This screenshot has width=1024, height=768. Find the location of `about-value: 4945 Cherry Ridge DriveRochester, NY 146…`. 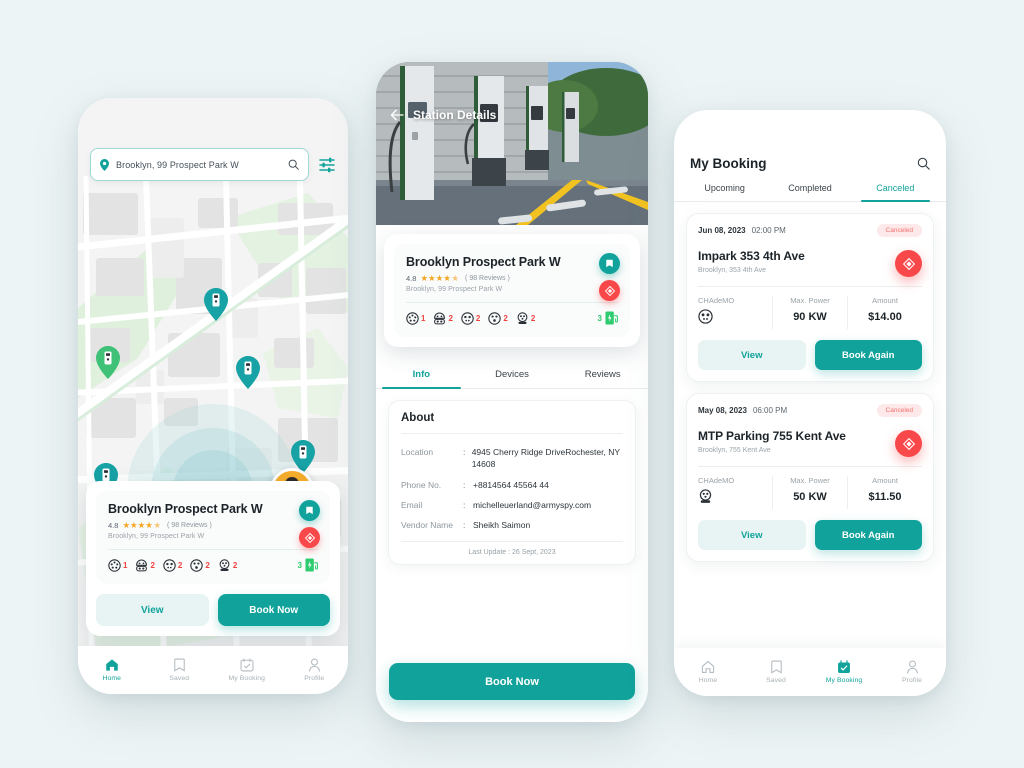

about-value: 4945 Cherry Ridge DriveRochester, NY 146… is located at coordinates (545, 458).